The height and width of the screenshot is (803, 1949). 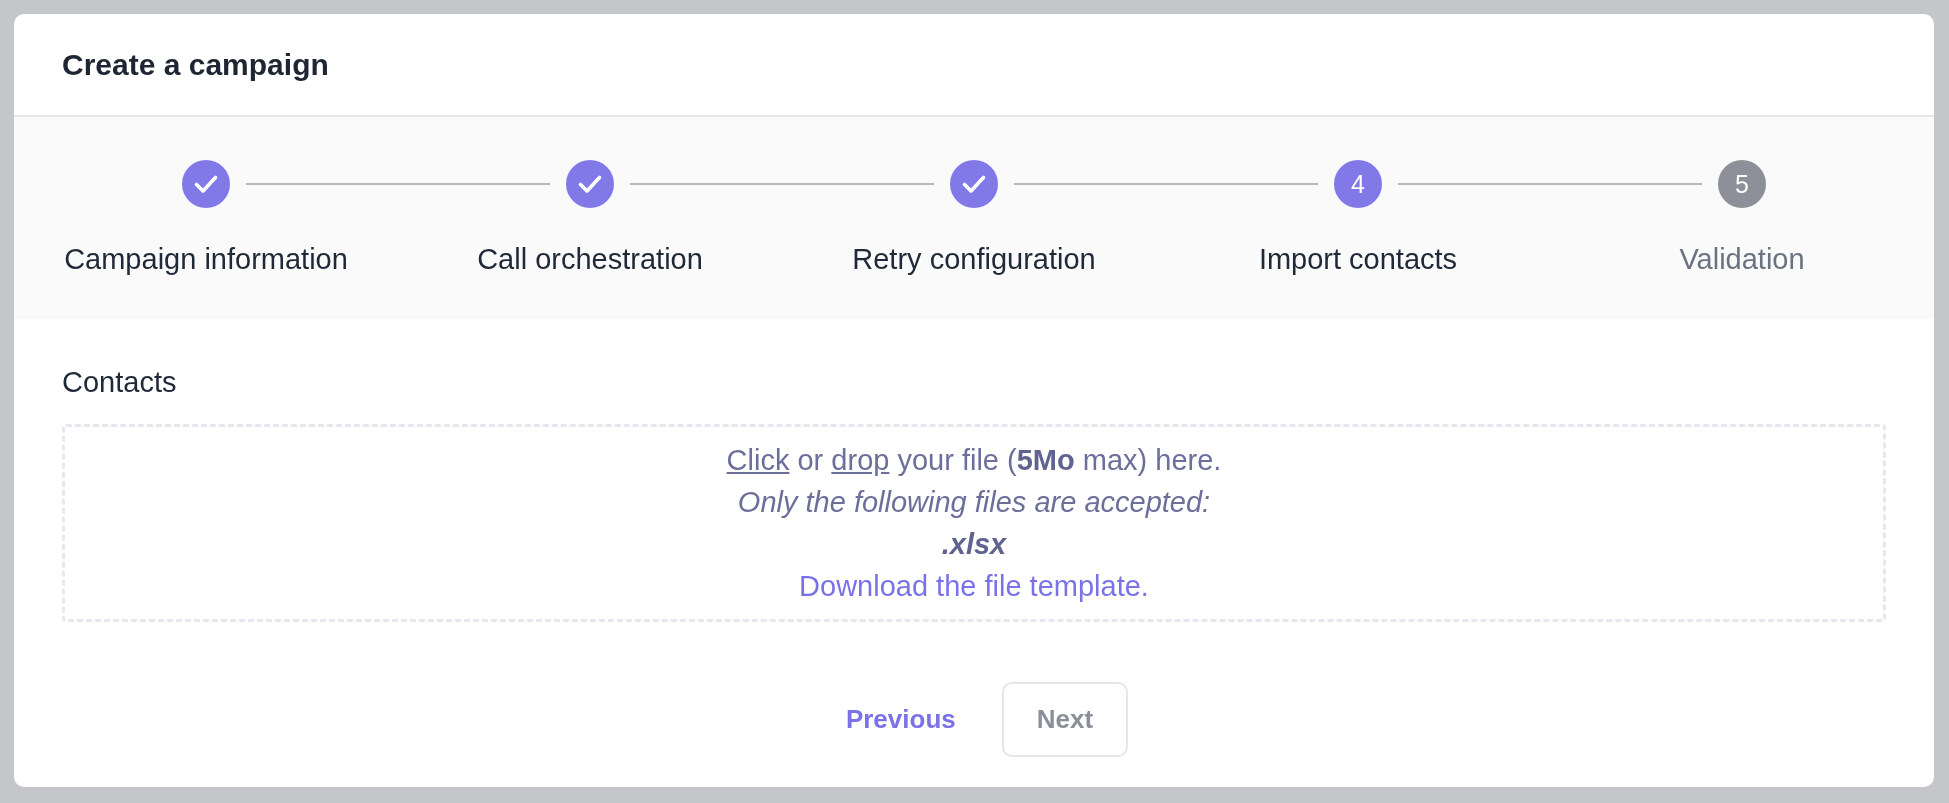 What do you see at coordinates (590, 259) in the screenshot?
I see `step-label: Call orchestration` at bounding box center [590, 259].